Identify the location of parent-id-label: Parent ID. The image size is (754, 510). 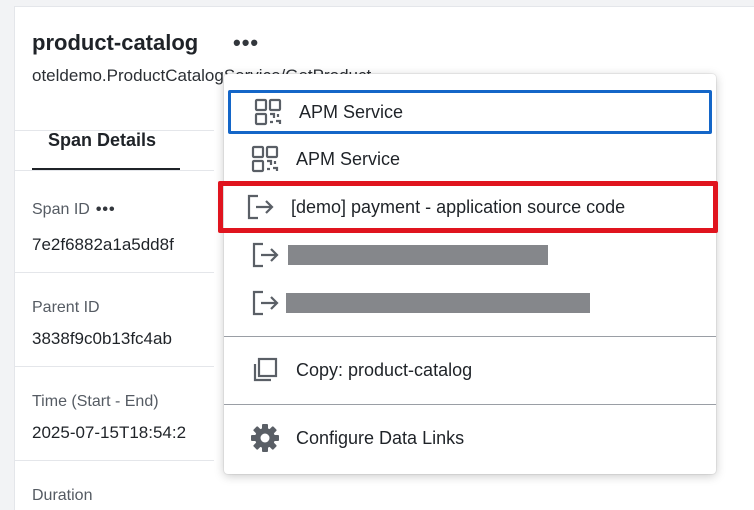
(66, 307).